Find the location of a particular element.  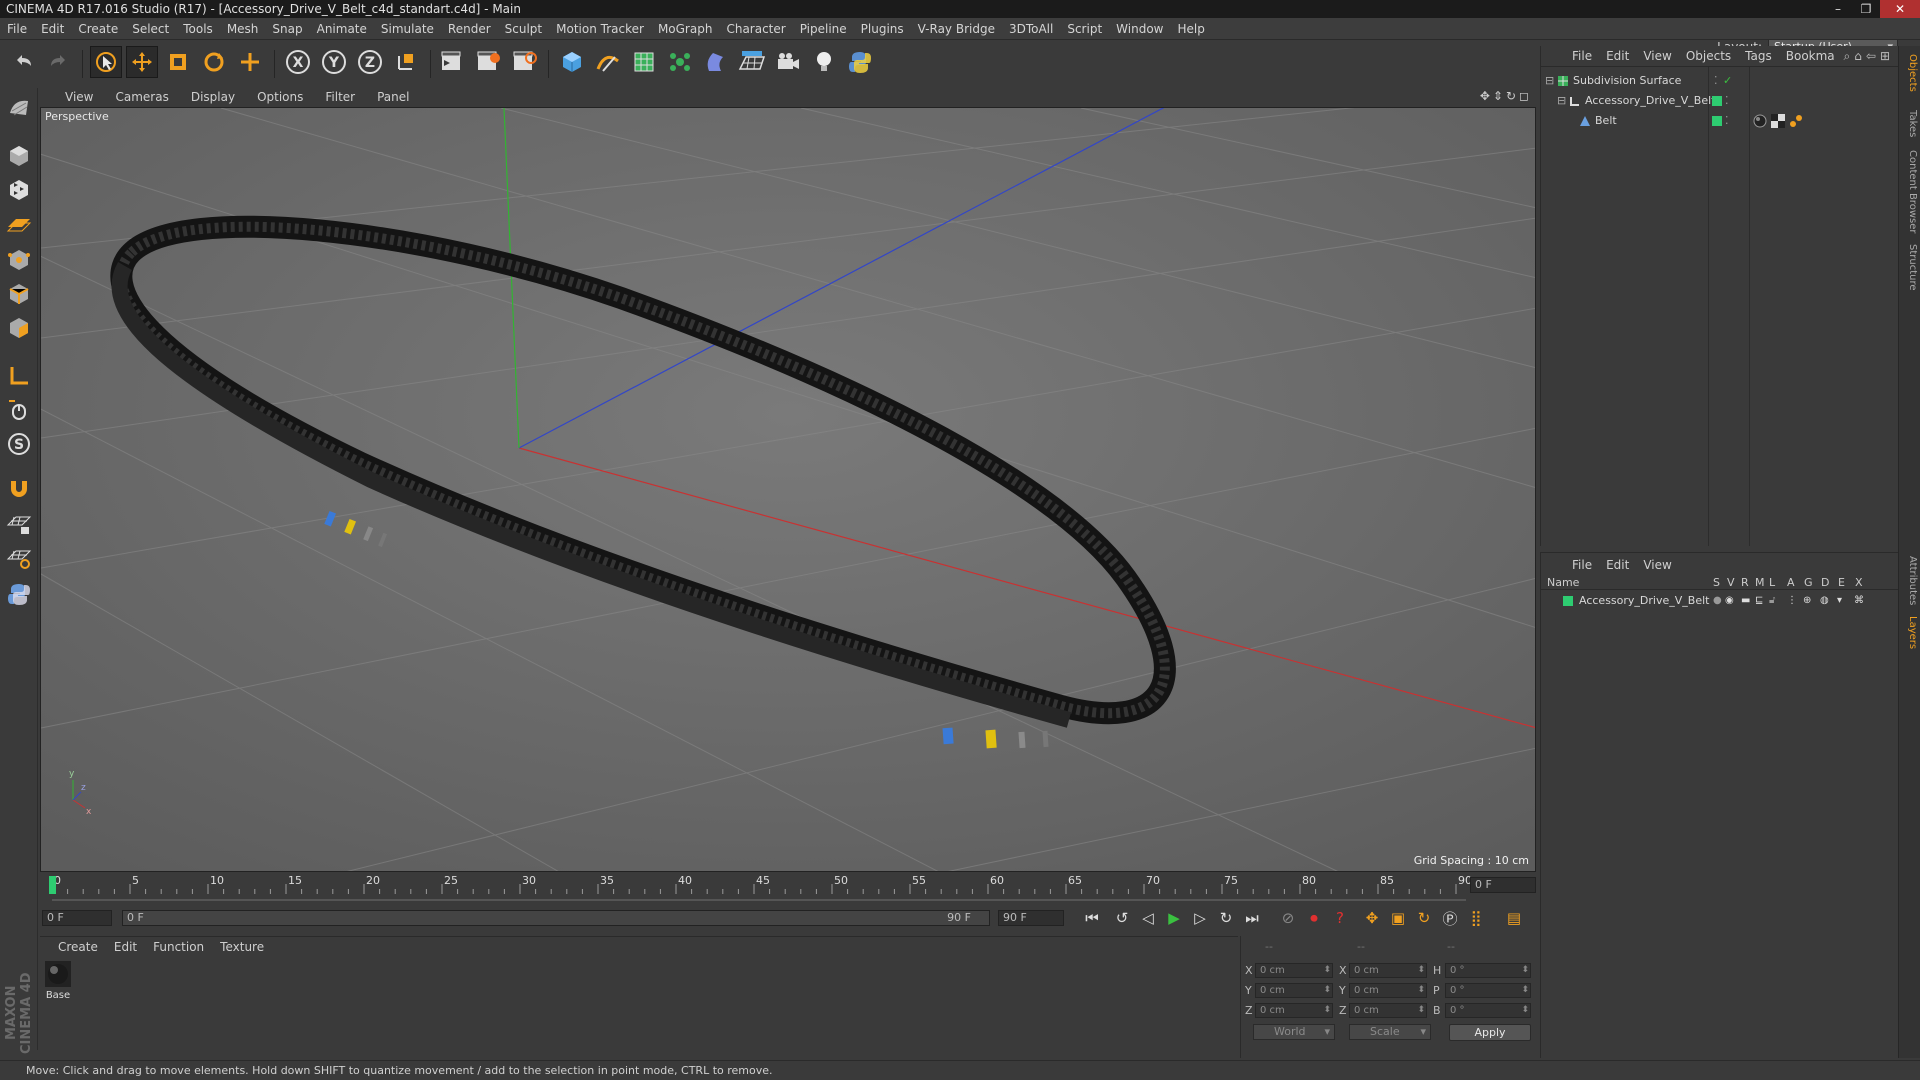

mograph-cloner-icon is located at coordinates (680, 62).